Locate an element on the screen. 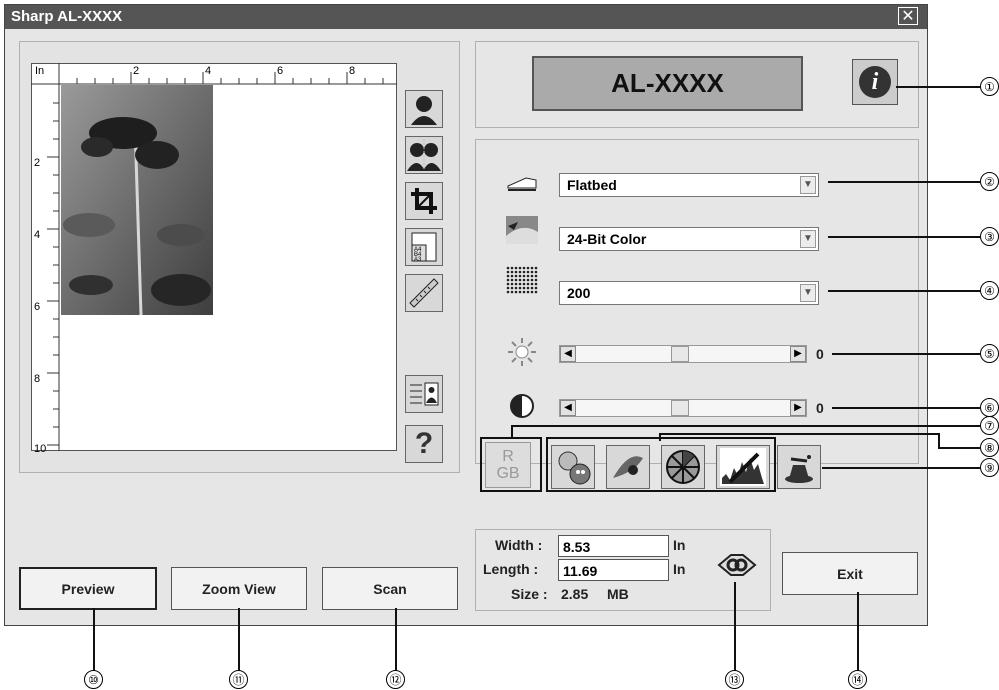  info-button: i is located at coordinates (875, 82).